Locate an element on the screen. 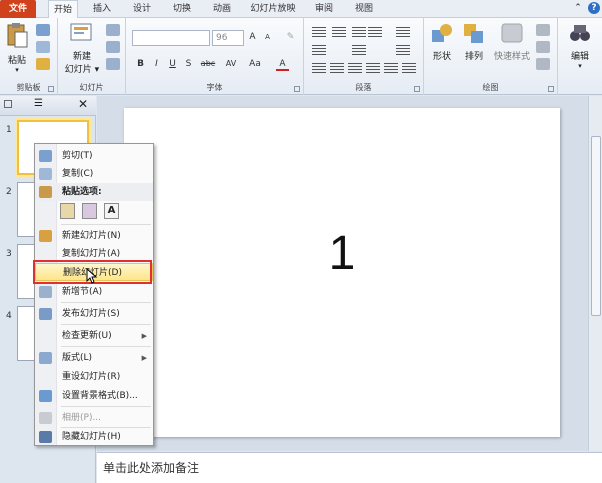 The width and height of the screenshot is (602, 483). italic-button: I is located at coordinates (156, 64).